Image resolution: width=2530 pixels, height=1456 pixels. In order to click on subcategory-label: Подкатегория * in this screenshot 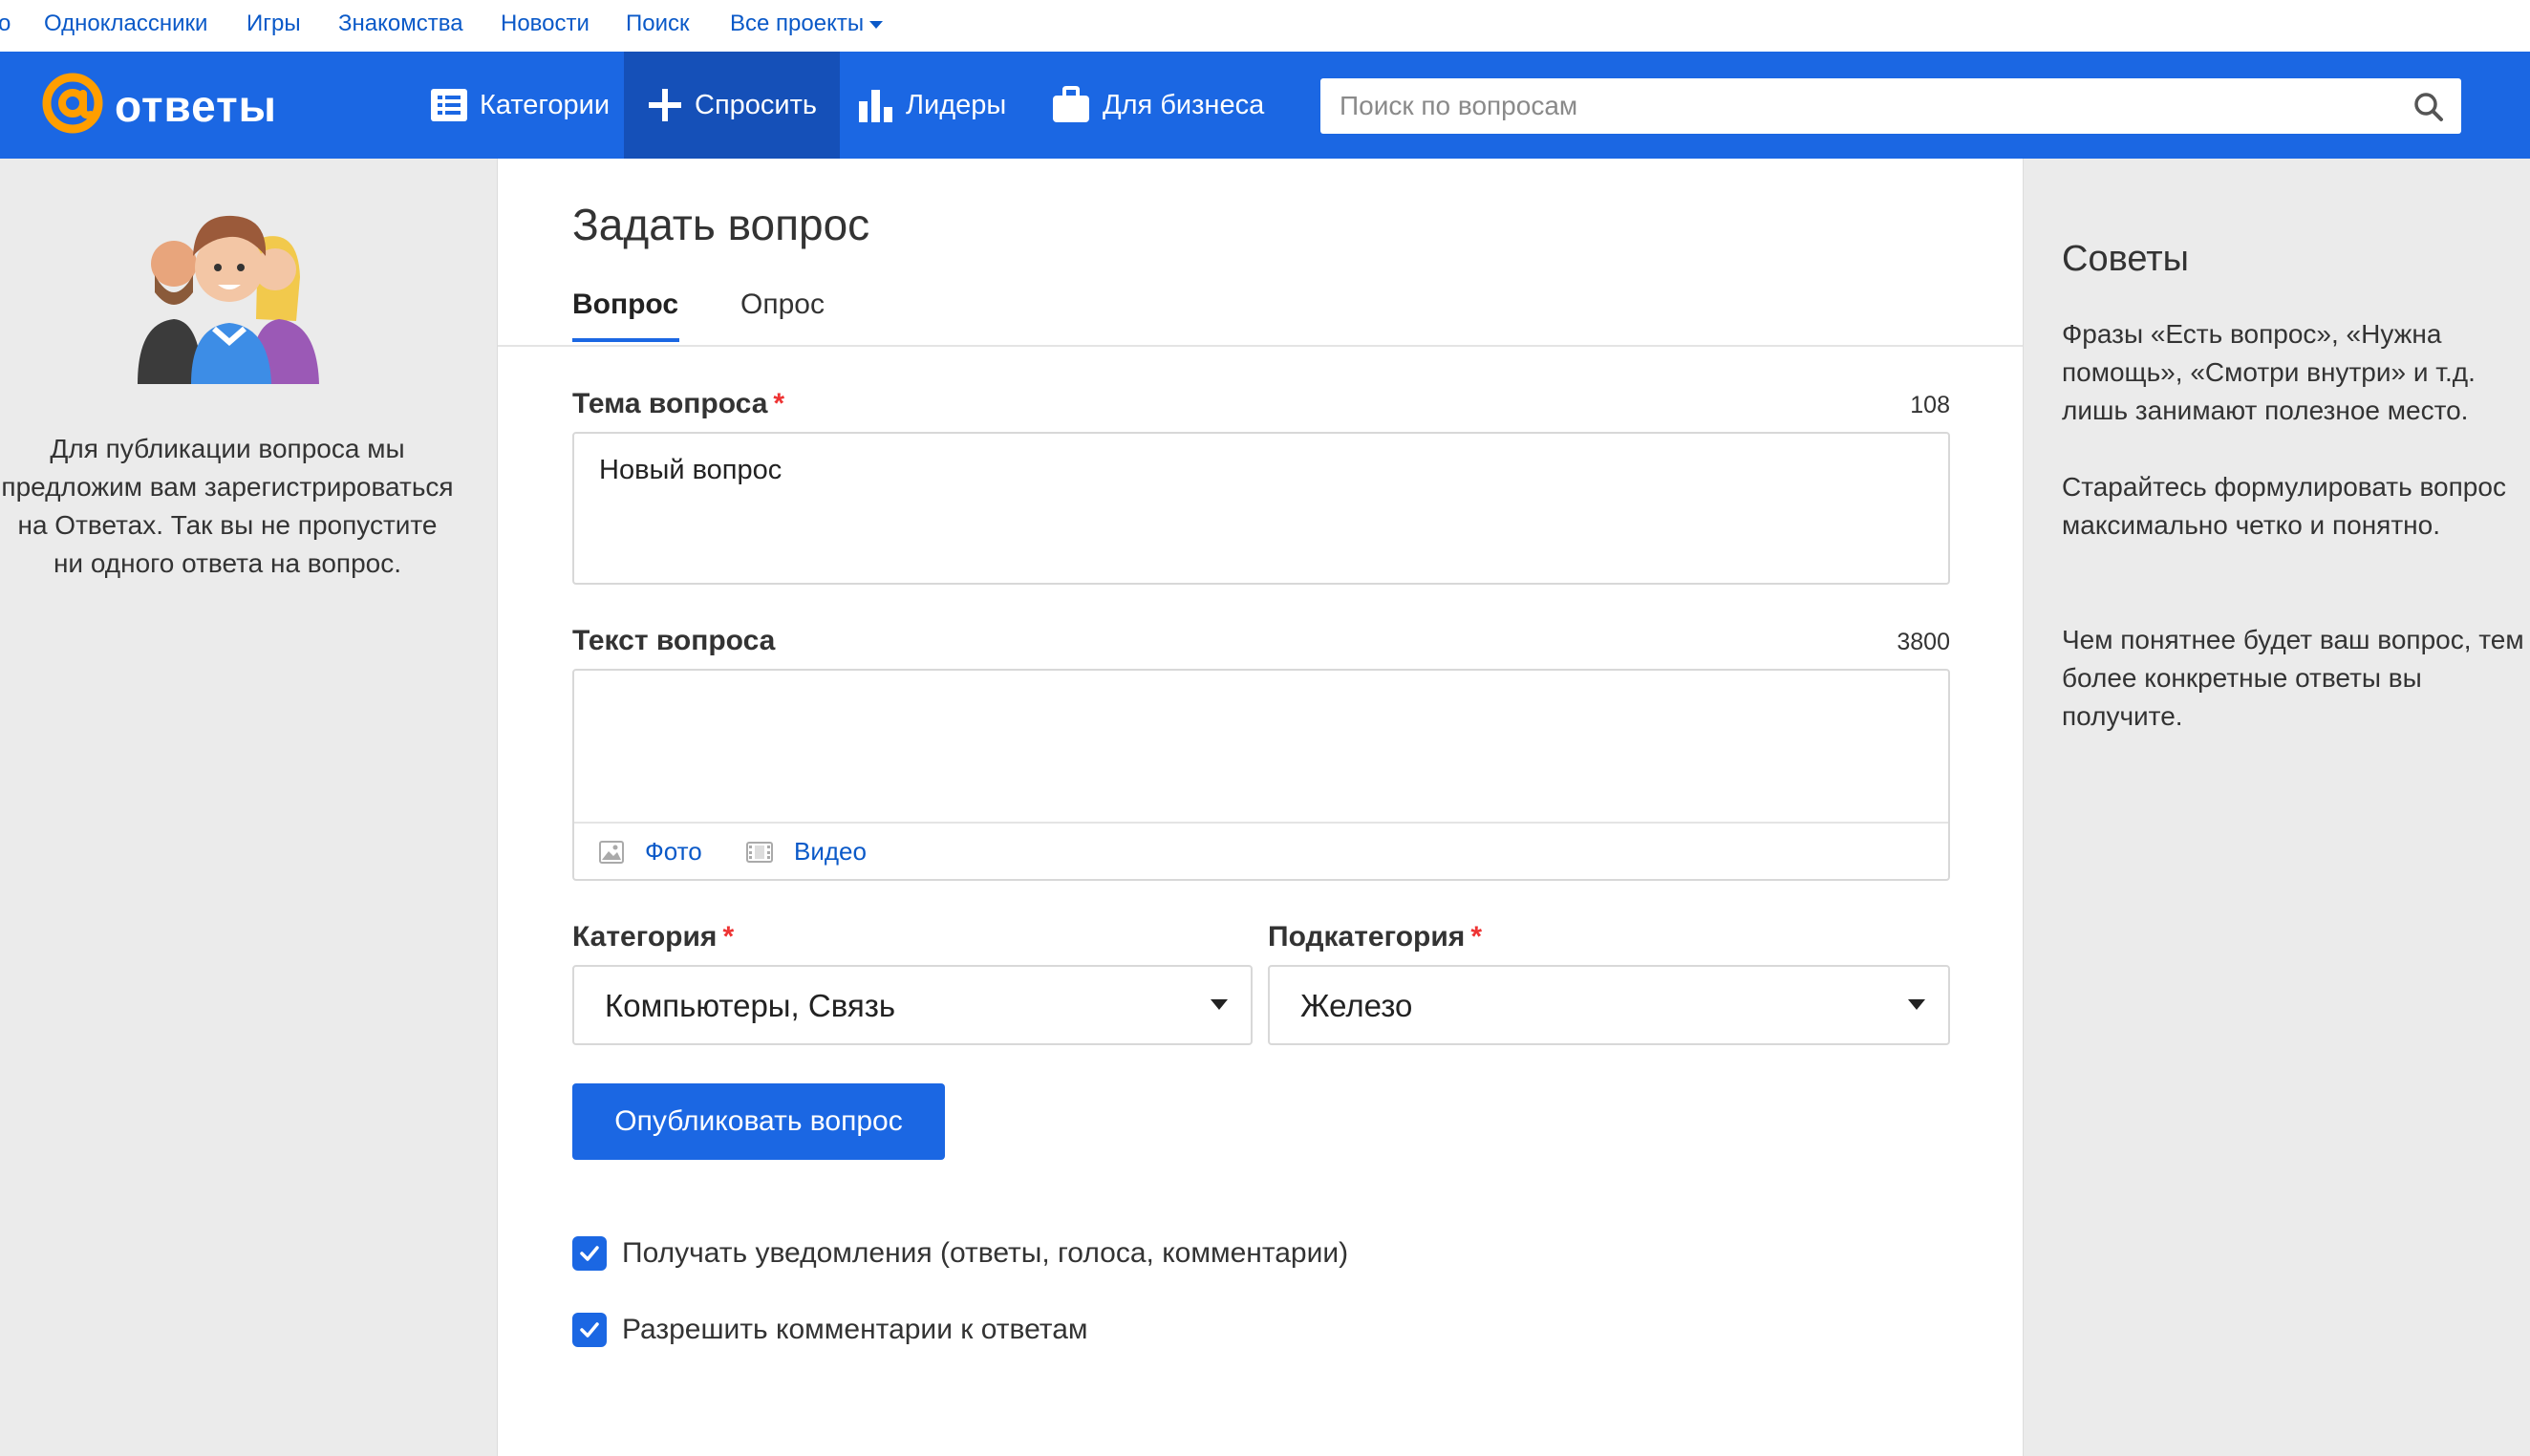, I will do `click(1375, 937)`.